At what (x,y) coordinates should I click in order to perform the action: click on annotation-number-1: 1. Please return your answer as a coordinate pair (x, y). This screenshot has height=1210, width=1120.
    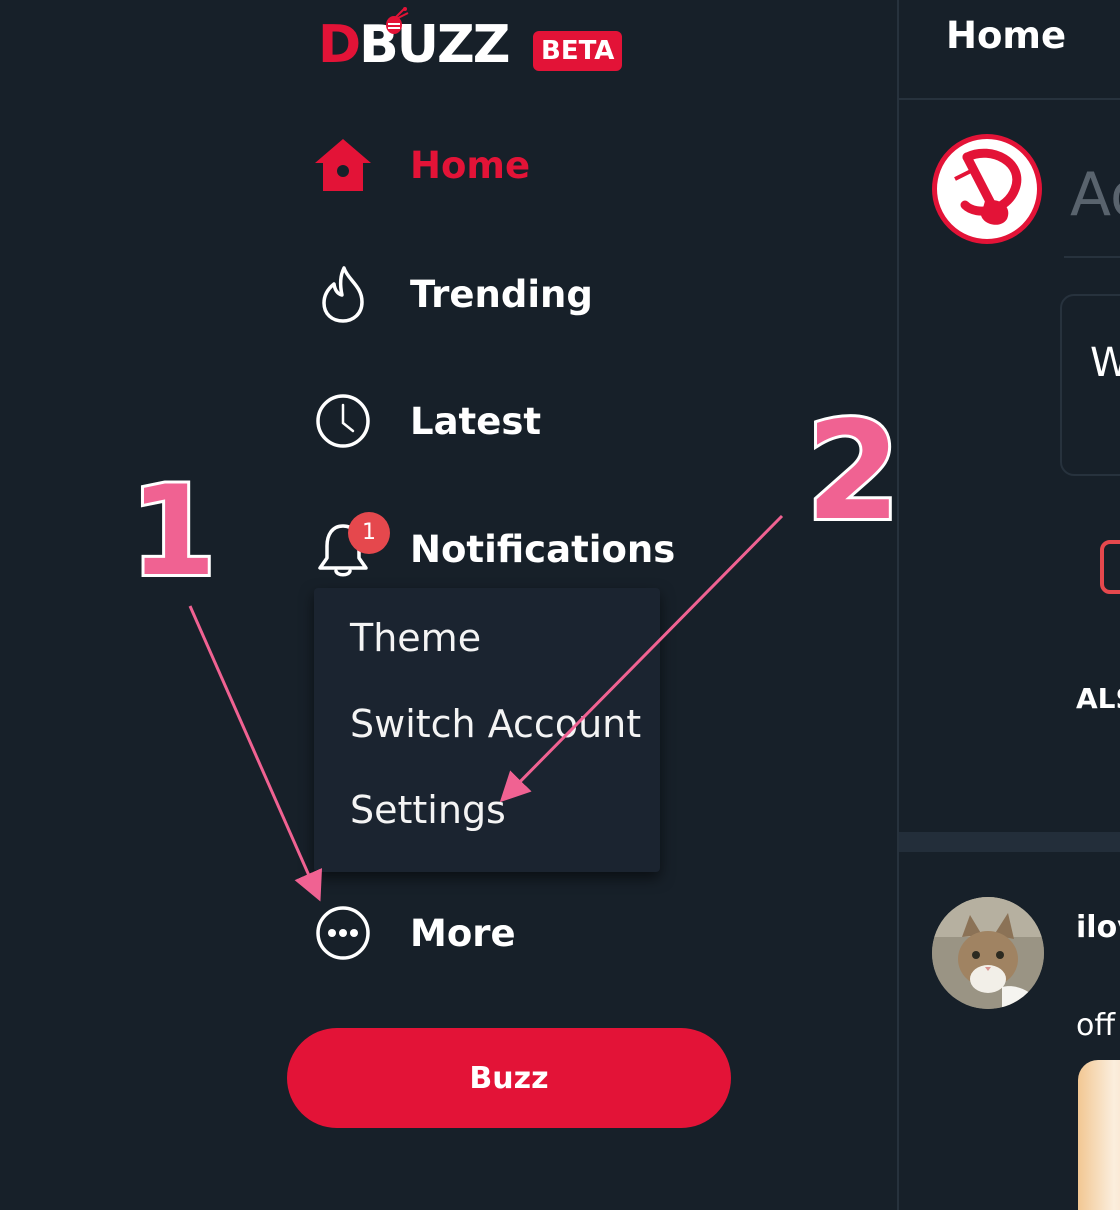
    Looking at the image, I should click on (173, 532).